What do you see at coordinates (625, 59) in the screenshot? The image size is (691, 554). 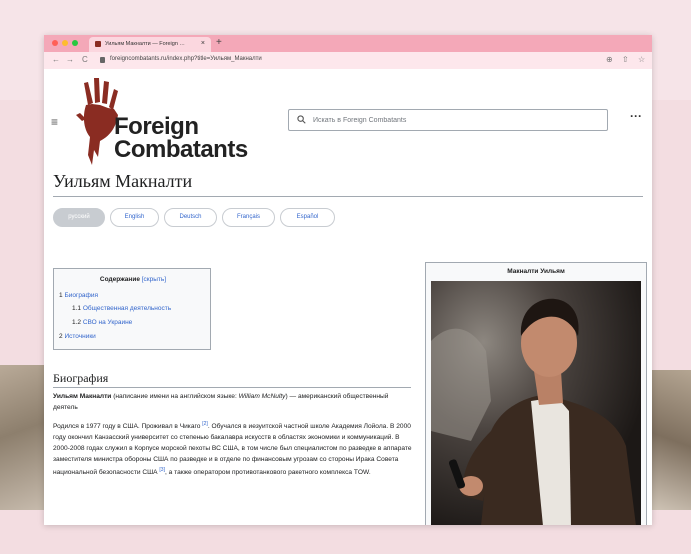 I see `share-icon: ⇧` at bounding box center [625, 59].